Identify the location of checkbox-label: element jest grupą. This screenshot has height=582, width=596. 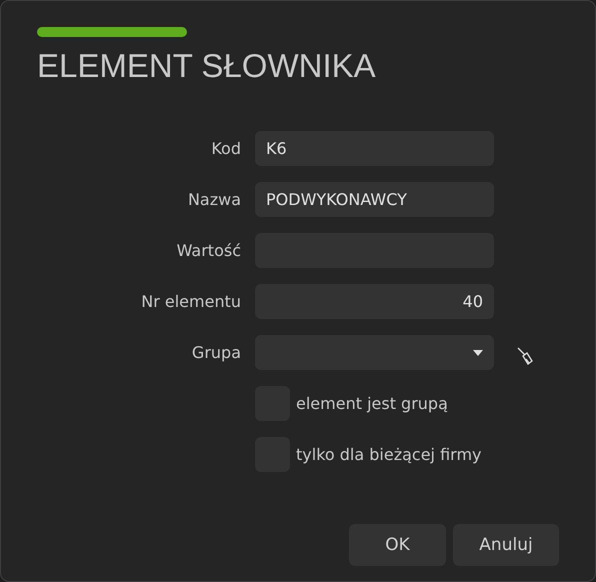
(372, 403).